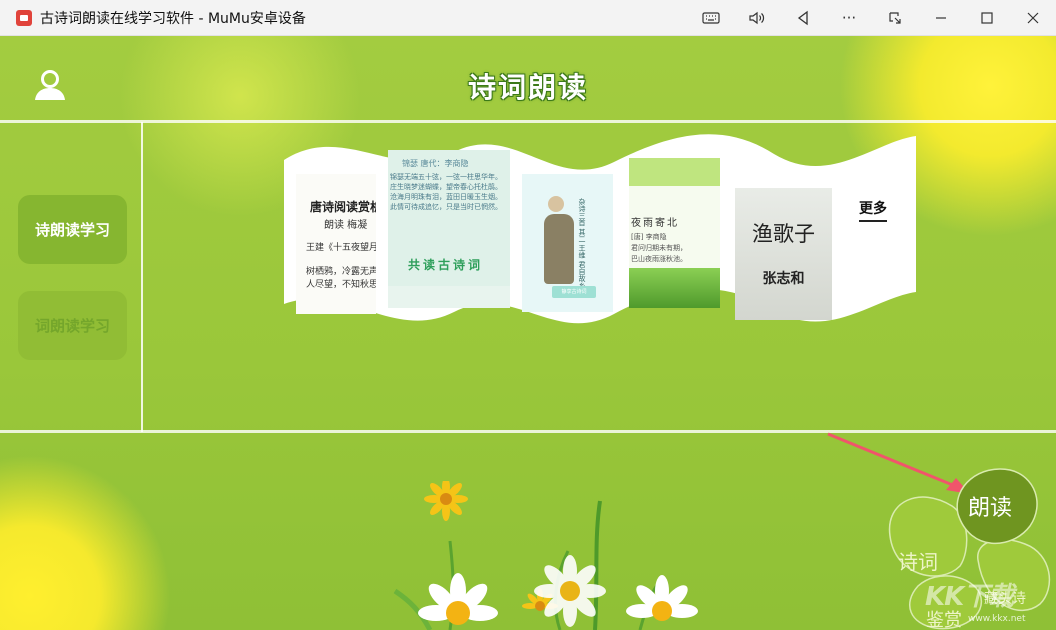 The width and height of the screenshot is (1056, 630). What do you see at coordinates (341, 278) in the screenshot?
I see `card-text: 树栖鸦，冷露无声 人尽望，不知秋思` at bounding box center [341, 278].